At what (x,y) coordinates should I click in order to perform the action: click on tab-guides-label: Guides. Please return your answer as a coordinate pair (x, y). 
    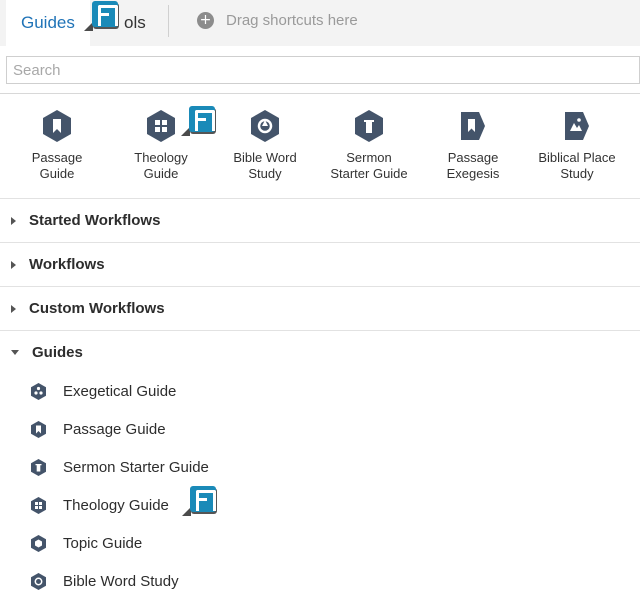
    Looking at the image, I should click on (48, 22).